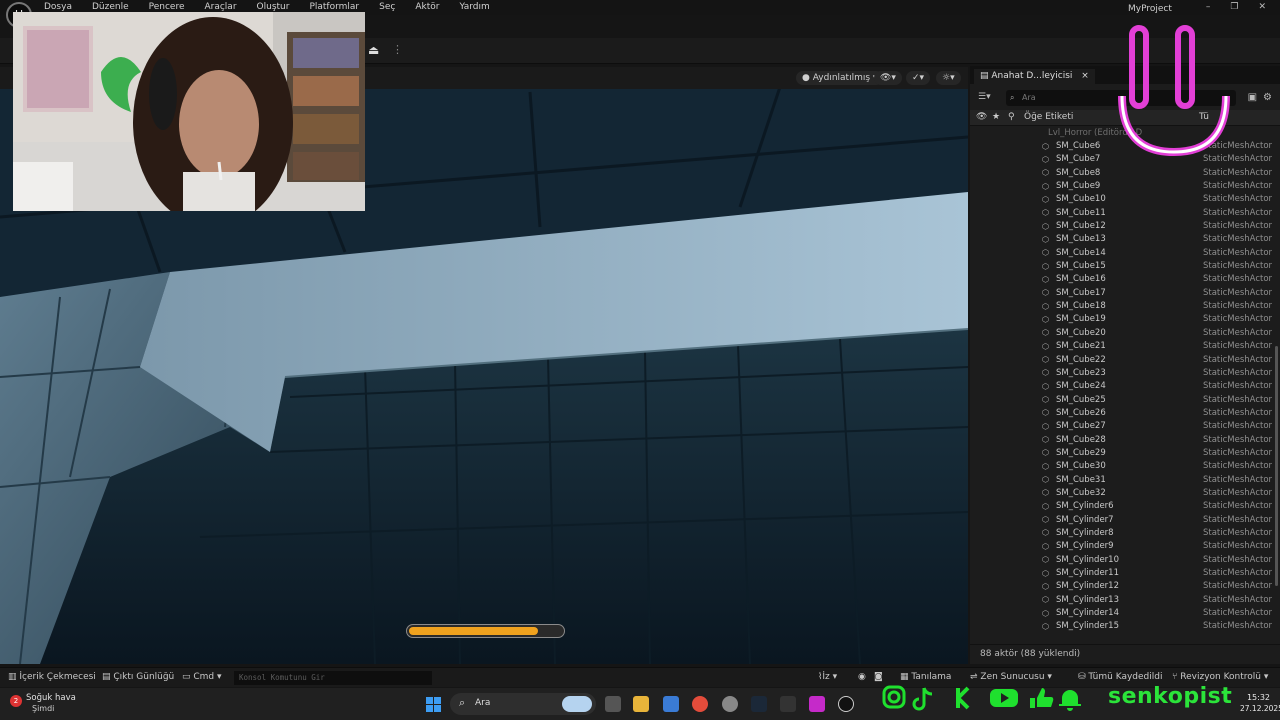 The image size is (1280, 720). What do you see at coordinates (1125, 532) in the screenshot?
I see `outliner-row: ⬡ SM_Cylinder8 StaticMeshActor` at bounding box center [1125, 532].